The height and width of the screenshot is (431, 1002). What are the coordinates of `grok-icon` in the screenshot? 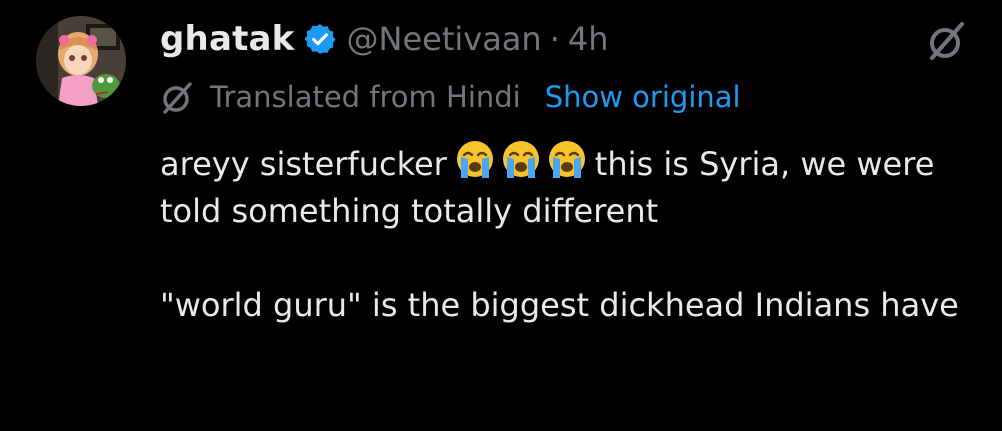 It's located at (947, 41).